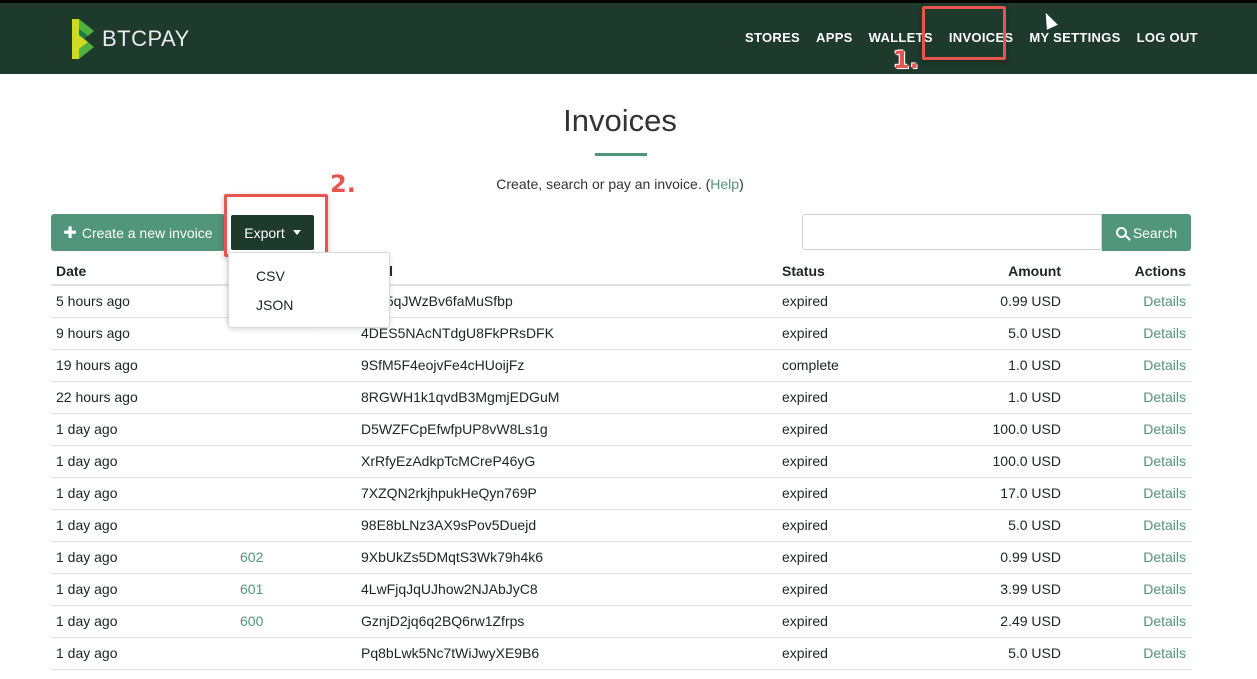 The width and height of the screenshot is (1257, 679). I want to click on header-status: Status, so click(857, 271).